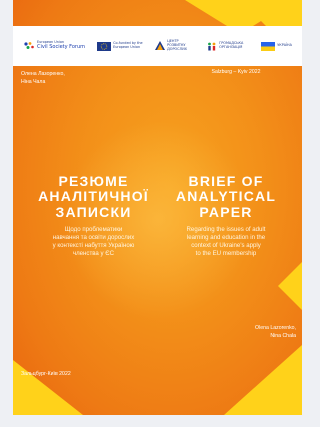 Image resolution: width=320 pixels, height=427 pixels. What do you see at coordinates (29, 45) in the screenshot?
I see `csf-star-icon` at bounding box center [29, 45].